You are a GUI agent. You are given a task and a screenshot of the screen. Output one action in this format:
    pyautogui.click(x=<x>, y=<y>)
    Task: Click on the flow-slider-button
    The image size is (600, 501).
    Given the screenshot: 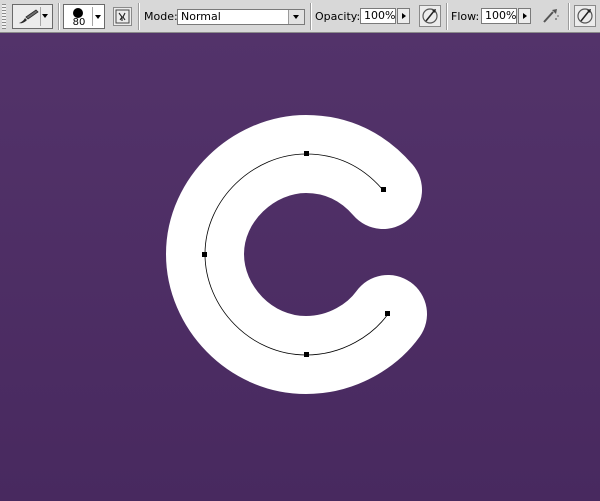 What is the action you would take?
    pyautogui.click(x=524, y=16)
    